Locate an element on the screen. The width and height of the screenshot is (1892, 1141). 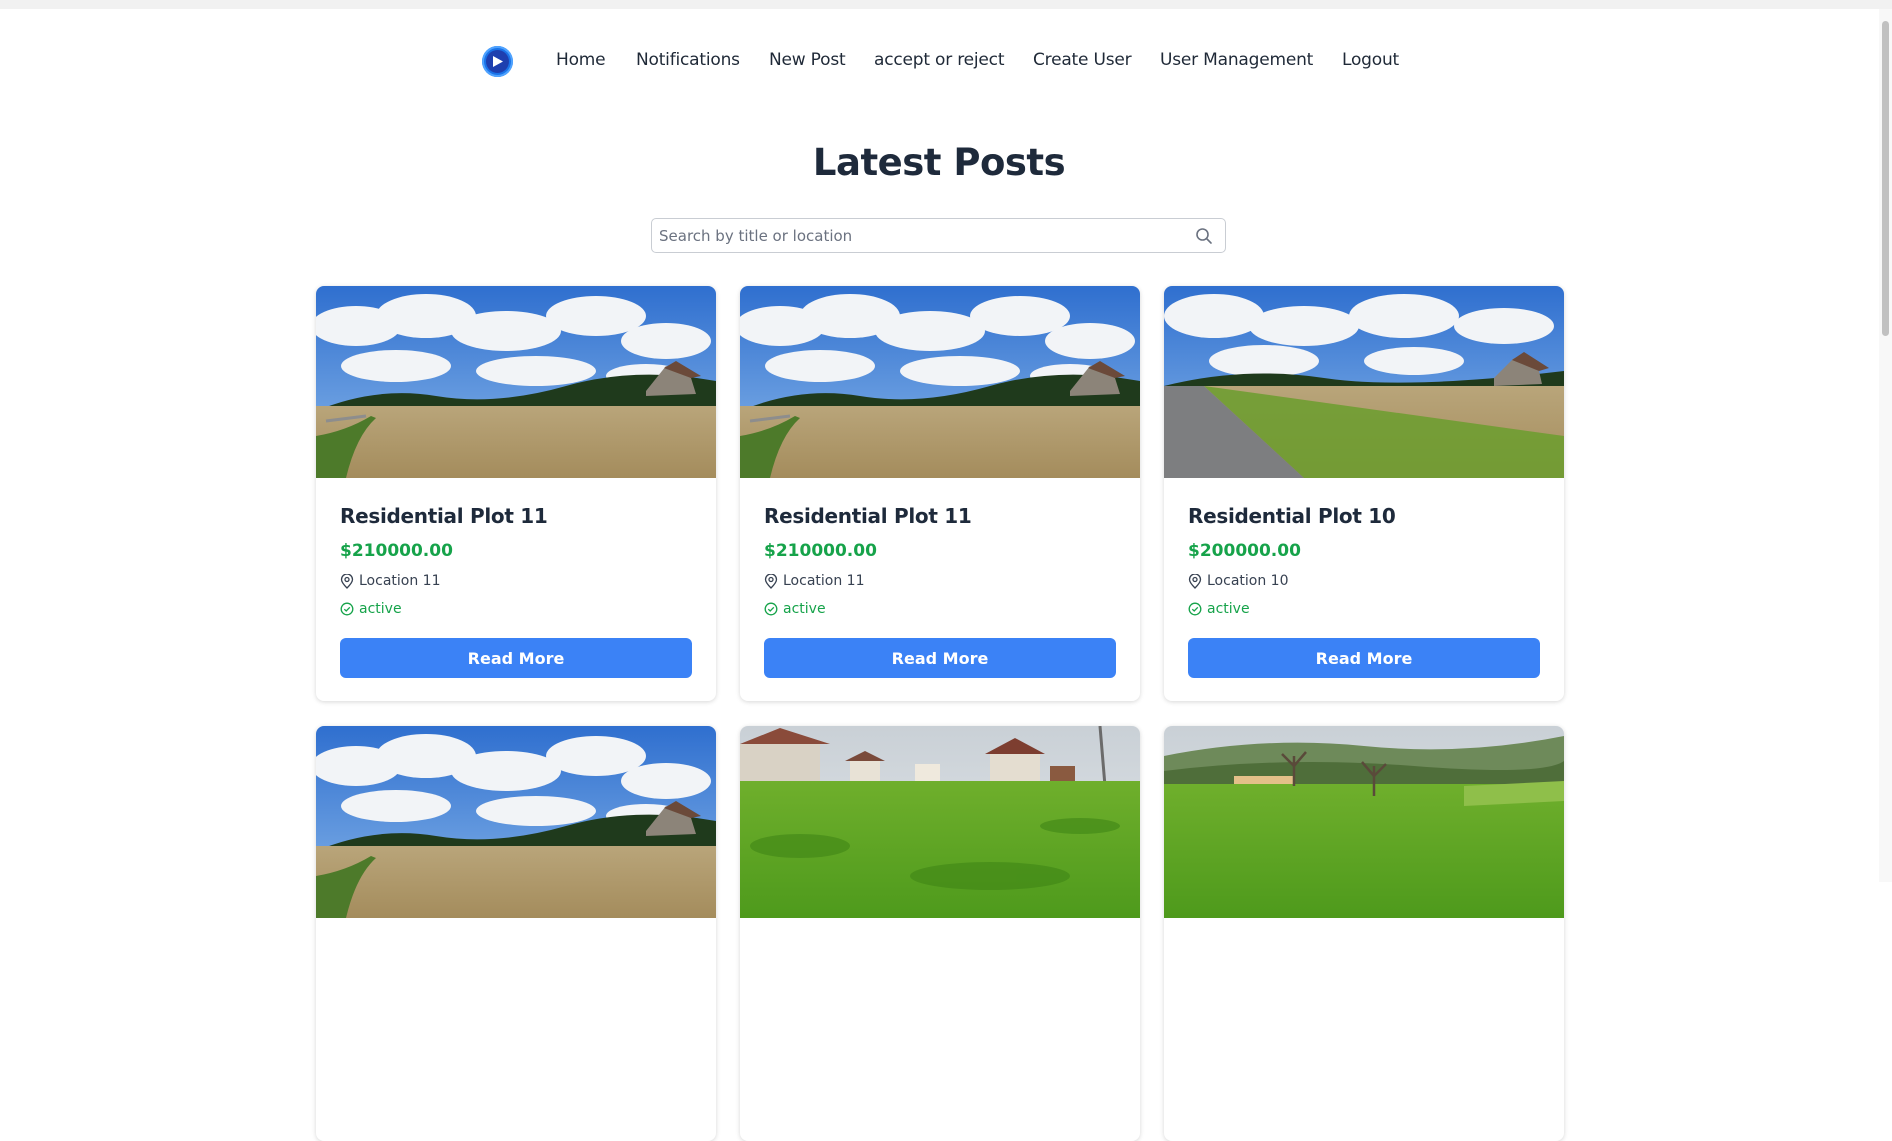
play-circle-logo-icon is located at coordinates (497, 61).